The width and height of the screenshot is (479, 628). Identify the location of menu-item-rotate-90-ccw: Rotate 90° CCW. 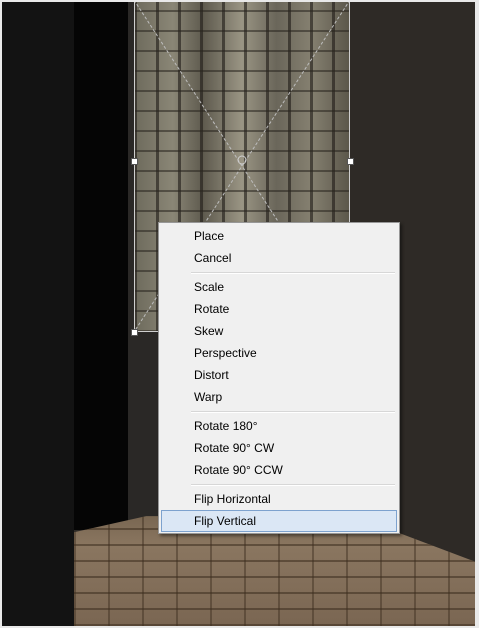
(279, 470).